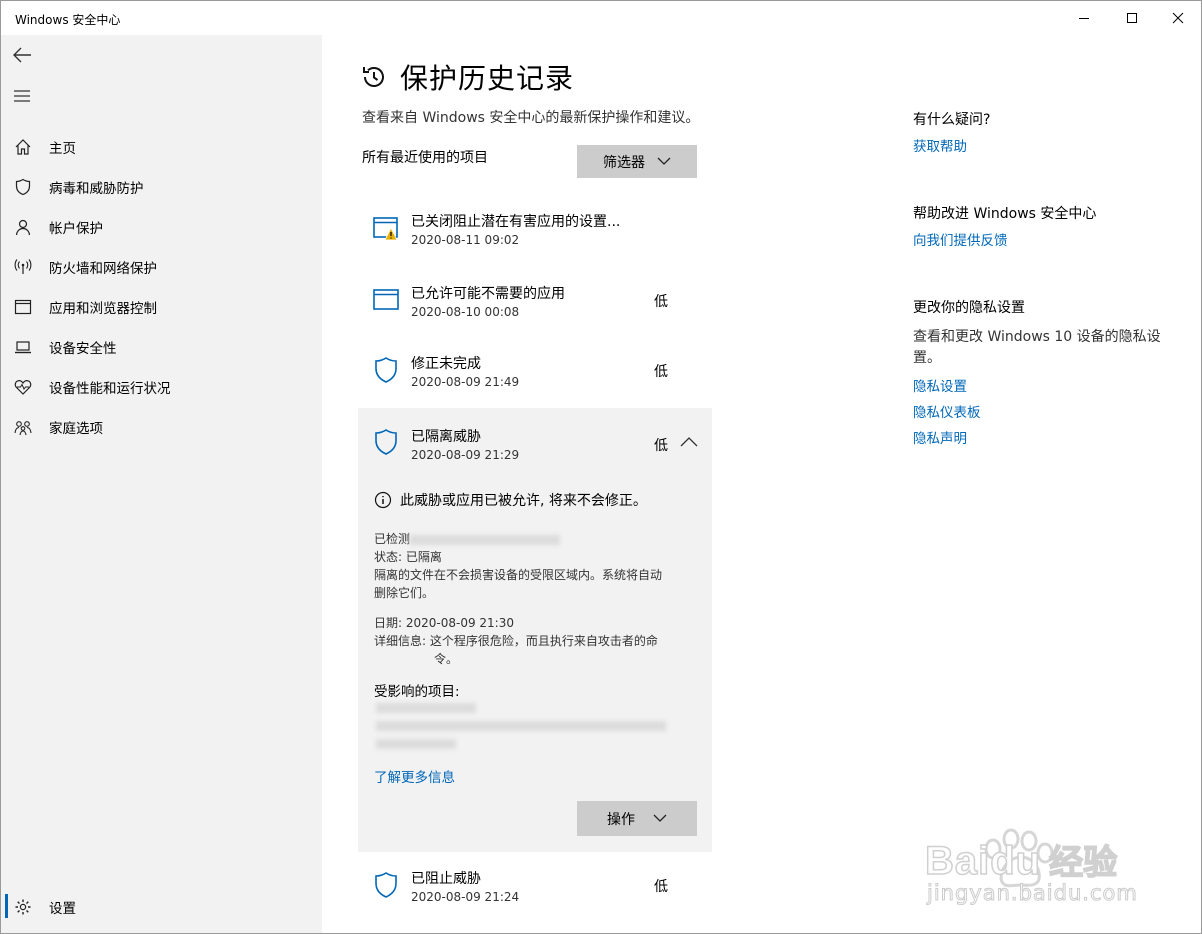 This screenshot has width=1202, height=934. What do you see at coordinates (161, 227) in the screenshot?
I see `sidebar-item-account-protection: 帐户保护` at bounding box center [161, 227].